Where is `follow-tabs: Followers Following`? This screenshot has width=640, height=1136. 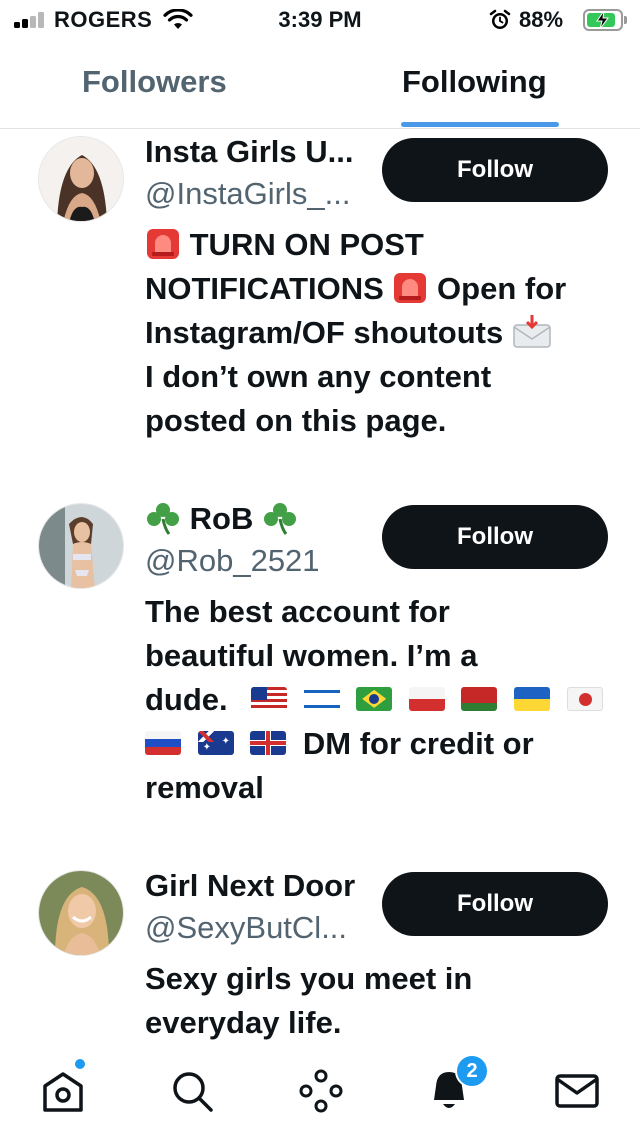 follow-tabs: Followers Following is located at coordinates (320, 84).